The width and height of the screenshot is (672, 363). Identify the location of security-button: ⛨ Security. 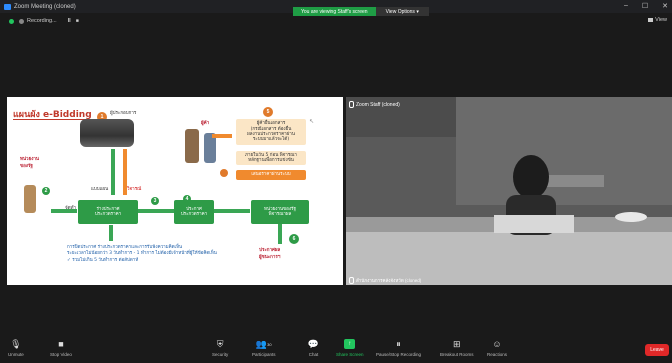
(220, 348).